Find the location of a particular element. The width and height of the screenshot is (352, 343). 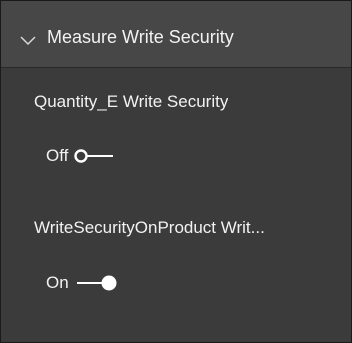

quantity-e-write-security-label: Quantity_E Write Security is located at coordinates (131, 101).